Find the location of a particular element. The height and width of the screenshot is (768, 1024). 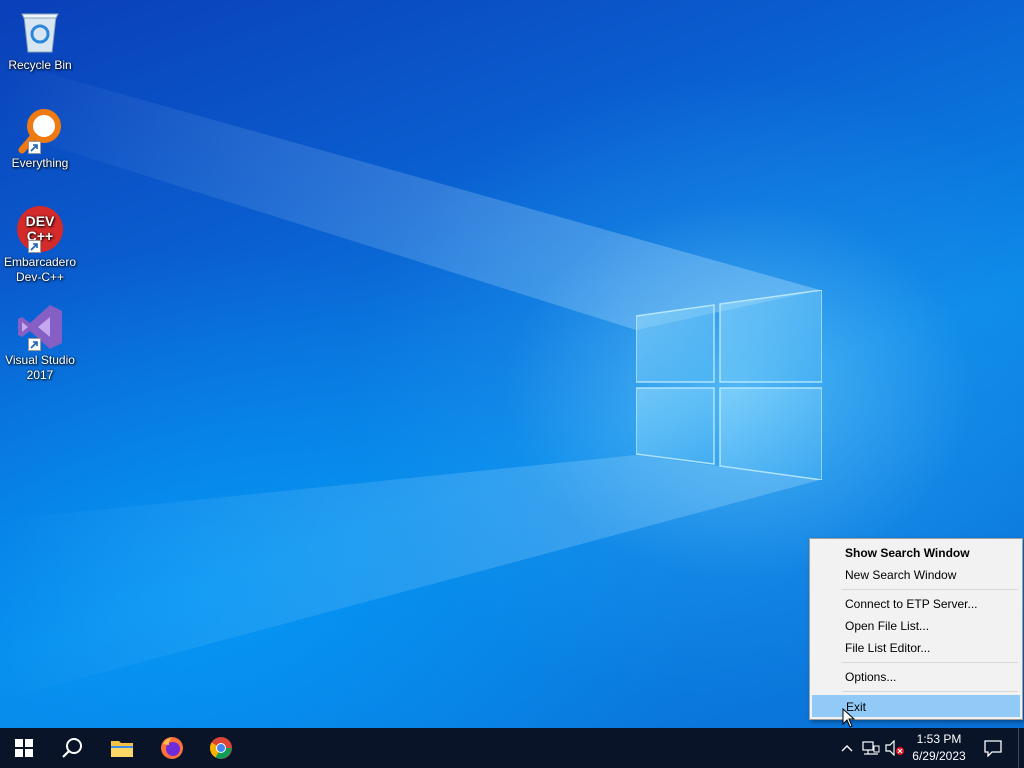

desktop-icon-everything: Everything is located at coordinates (40, 138).